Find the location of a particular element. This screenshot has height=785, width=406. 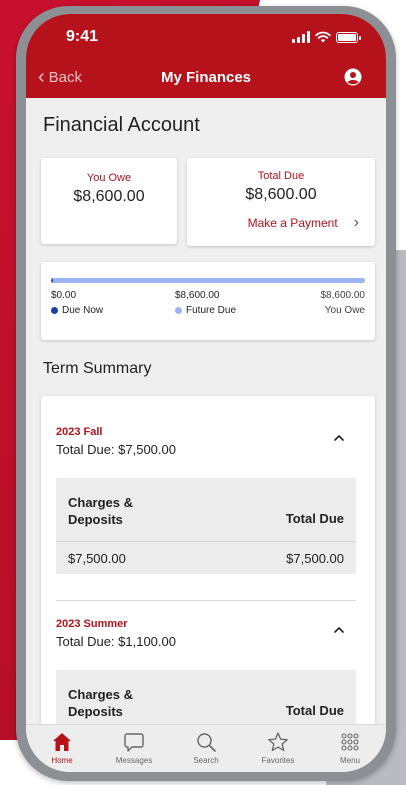

tab-bar: Home Messages Search Favorites Menu is located at coordinates (206, 748).